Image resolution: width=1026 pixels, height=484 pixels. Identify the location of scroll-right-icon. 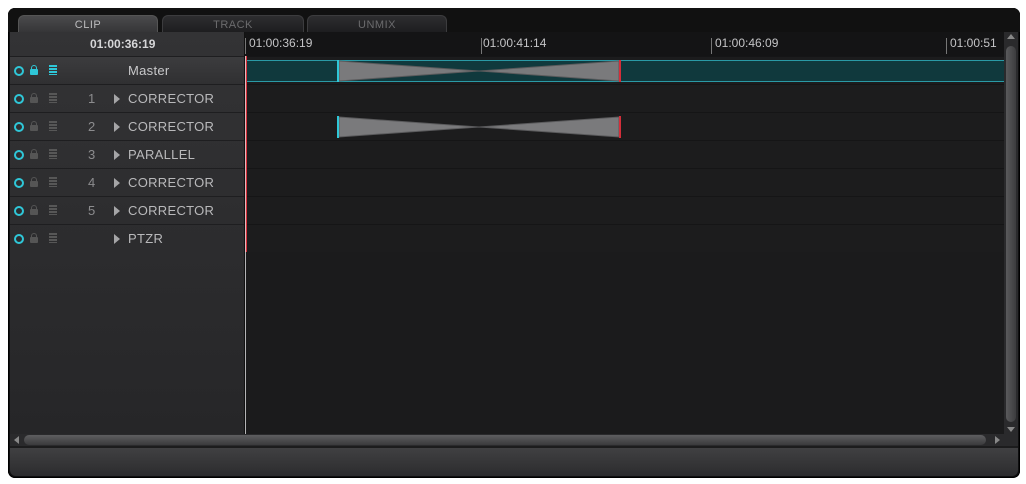
(997, 440).